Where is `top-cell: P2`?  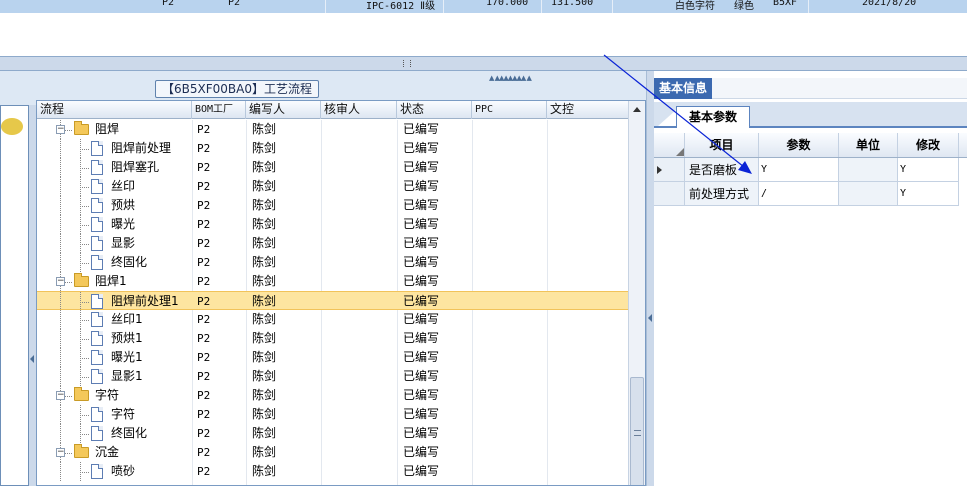 top-cell: P2 is located at coordinates (234, 4).